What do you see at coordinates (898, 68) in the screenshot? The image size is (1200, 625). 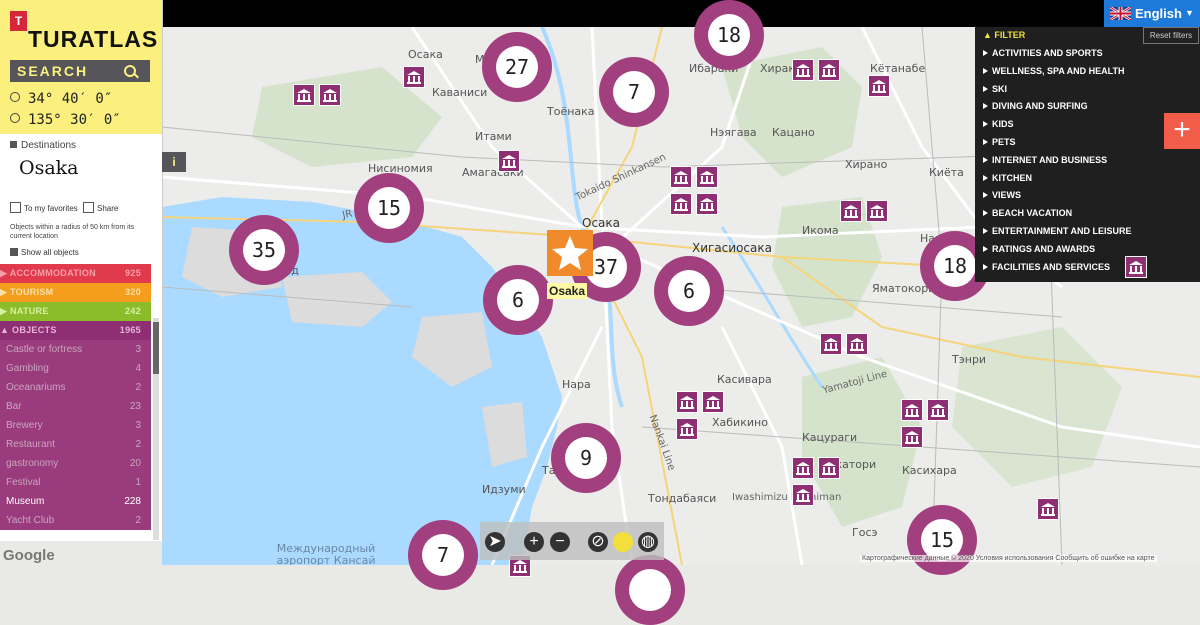 I see `map-label: Кётанабе` at bounding box center [898, 68].